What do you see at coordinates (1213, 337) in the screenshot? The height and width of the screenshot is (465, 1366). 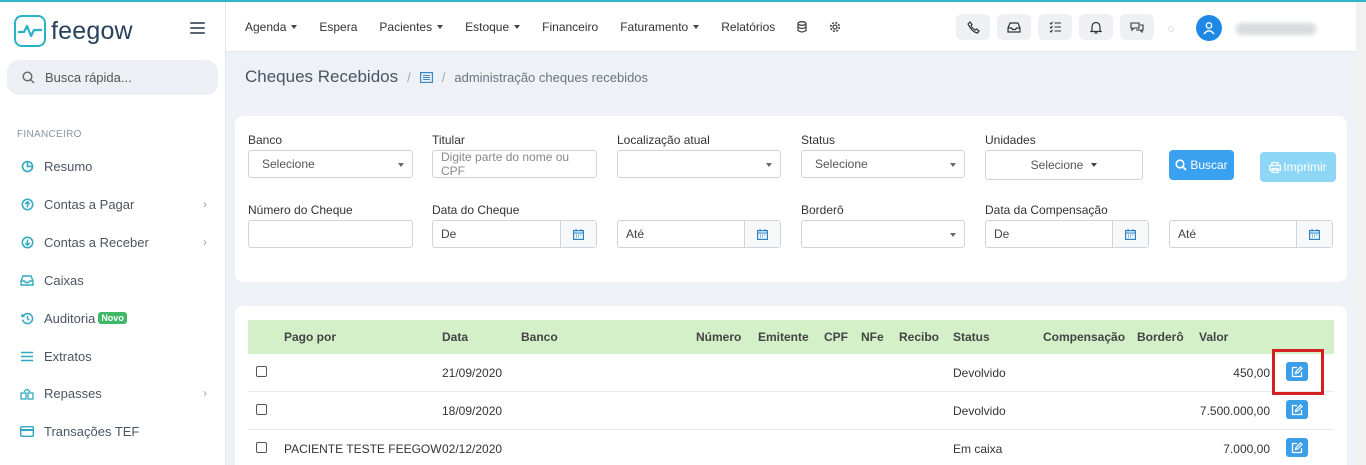 I see `col-valor: Valor` at bounding box center [1213, 337].